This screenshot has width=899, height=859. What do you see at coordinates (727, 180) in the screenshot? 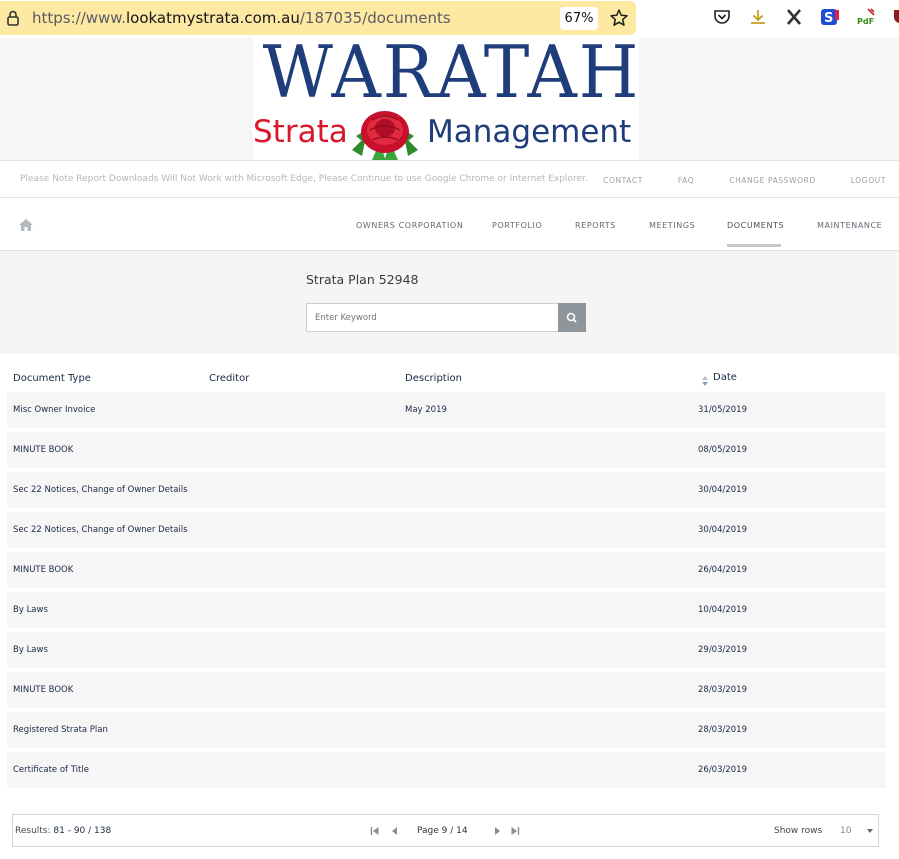
I see `top-links: CONTACT FAQ CHANGE PASSWORD LOGOUT` at bounding box center [727, 180].